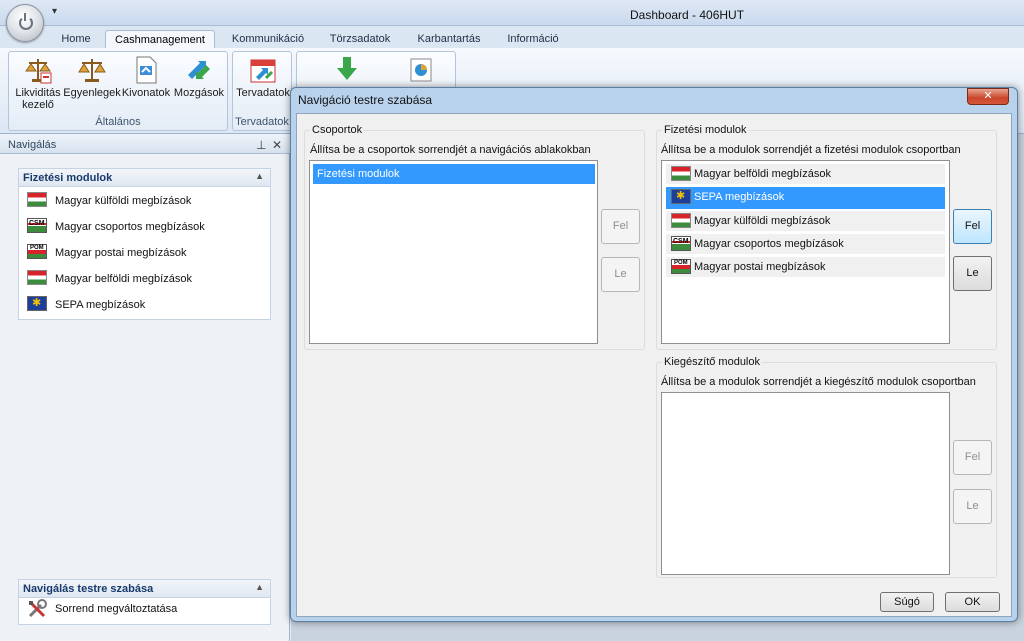 This screenshot has height=641, width=1024. I want to click on list-item: Magyar csoportos megbízások, so click(805, 244).